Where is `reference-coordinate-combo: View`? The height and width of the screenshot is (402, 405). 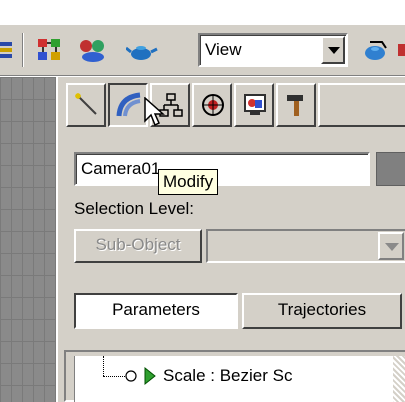 reference-coordinate-combo: View is located at coordinates (273, 50).